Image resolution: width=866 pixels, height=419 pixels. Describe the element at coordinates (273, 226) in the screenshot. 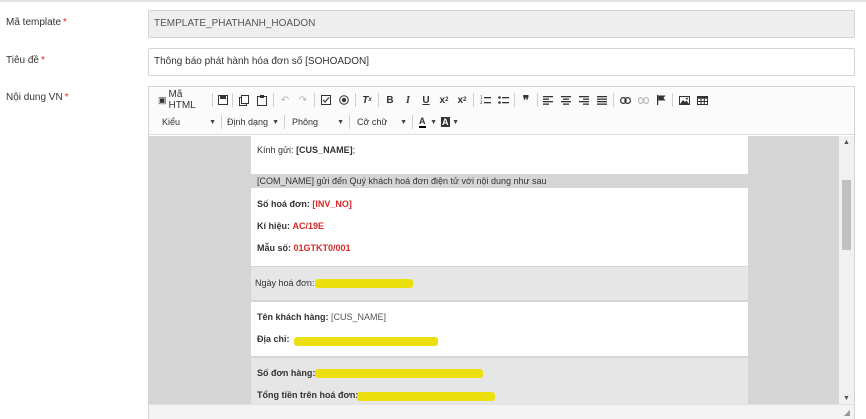

I see `serial-label: Kí hiệu:` at that location.